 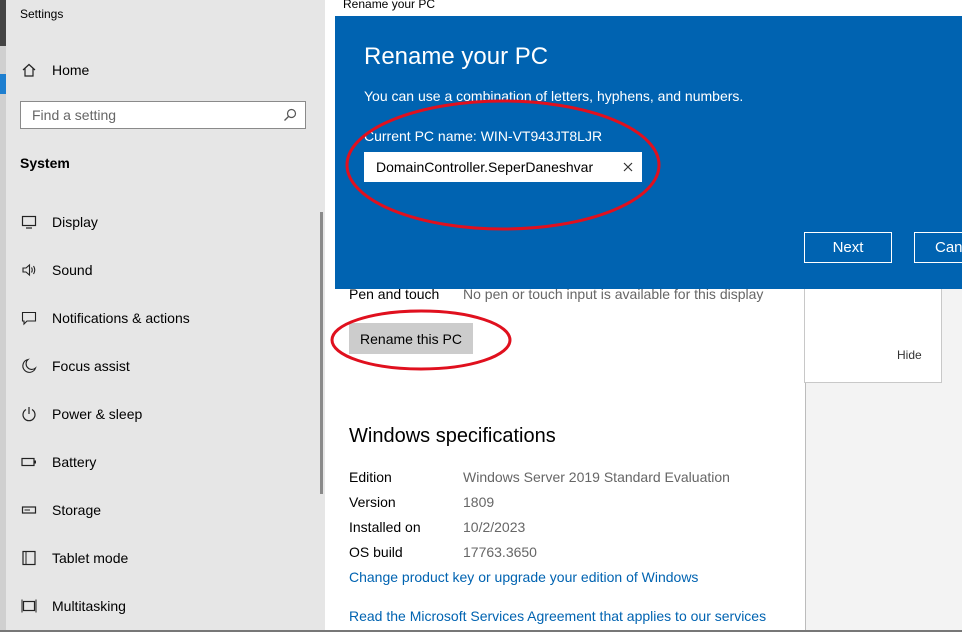 I want to click on current-pc-name: Current PC name: WIN-VT943JT8LJR, so click(x=483, y=136).